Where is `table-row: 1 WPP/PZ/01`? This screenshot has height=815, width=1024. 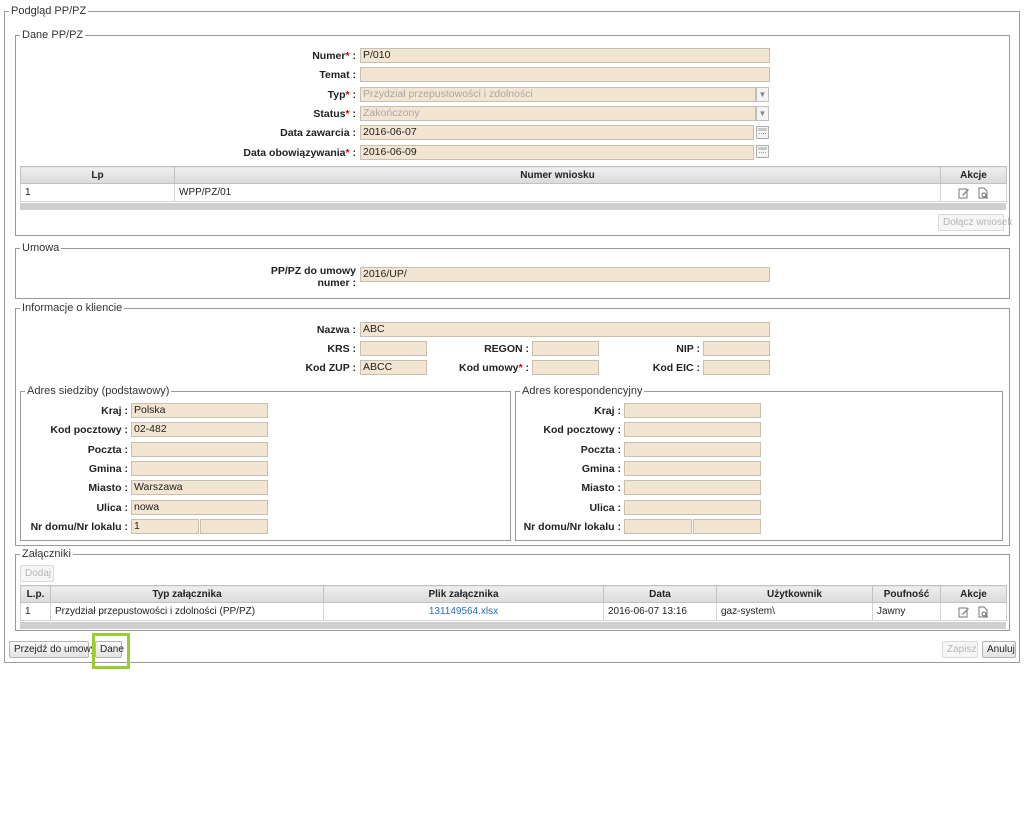 table-row: 1 WPP/PZ/01 is located at coordinates (513, 192).